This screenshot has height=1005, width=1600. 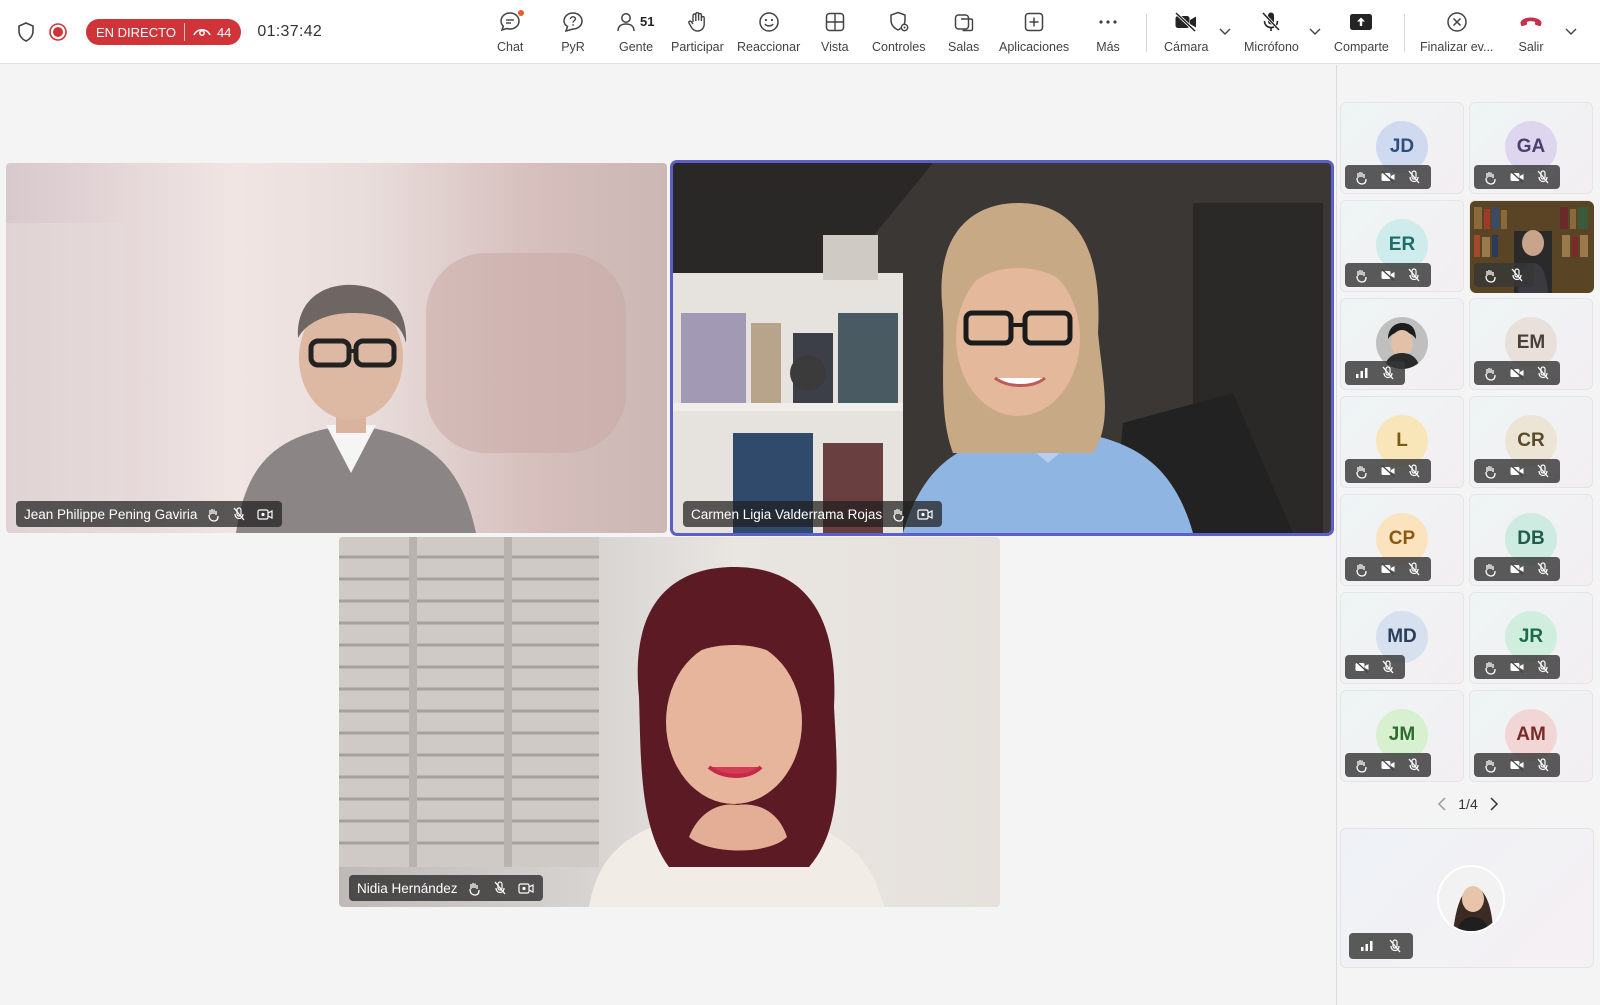 What do you see at coordinates (1402, 736) in the screenshot?
I see `participant-tile: JM` at bounding box center [1402, 736].